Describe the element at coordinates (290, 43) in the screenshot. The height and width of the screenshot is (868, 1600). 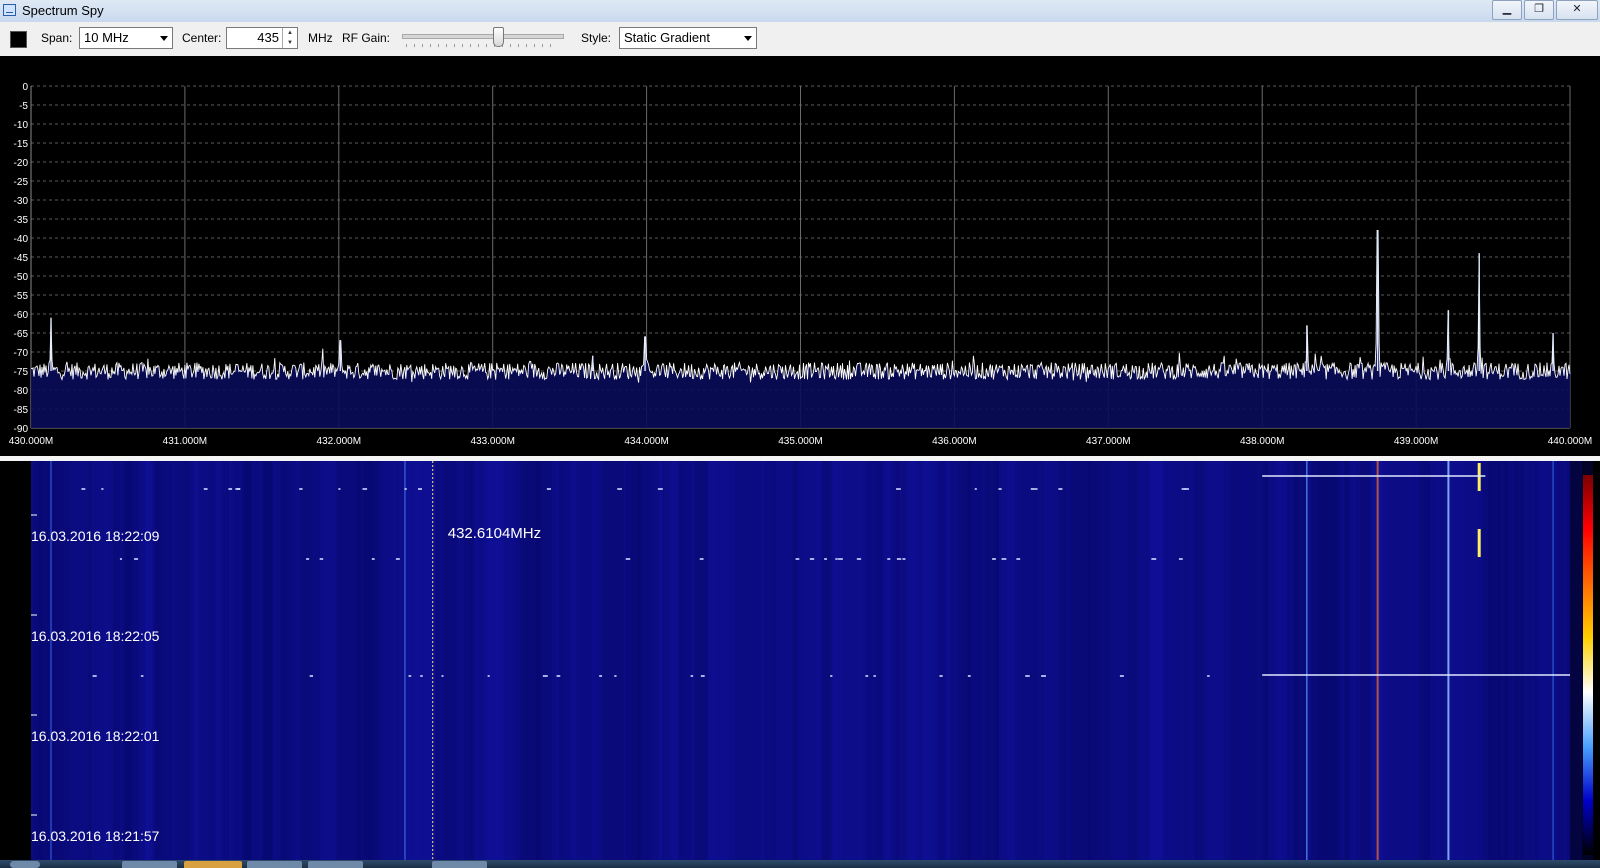
I see `stepper-down-icon: ▼` at that location.